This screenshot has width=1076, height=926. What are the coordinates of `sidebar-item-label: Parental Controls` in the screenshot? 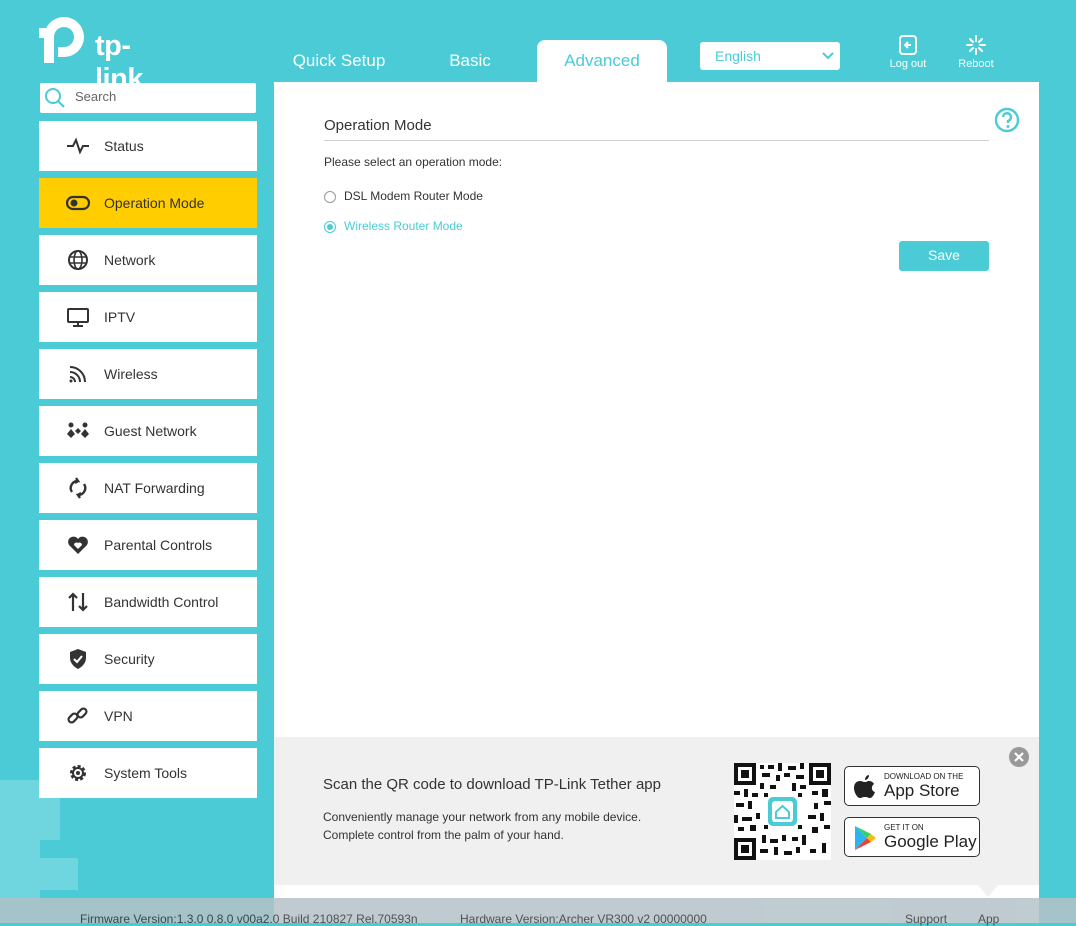 It's located at (158, 545).